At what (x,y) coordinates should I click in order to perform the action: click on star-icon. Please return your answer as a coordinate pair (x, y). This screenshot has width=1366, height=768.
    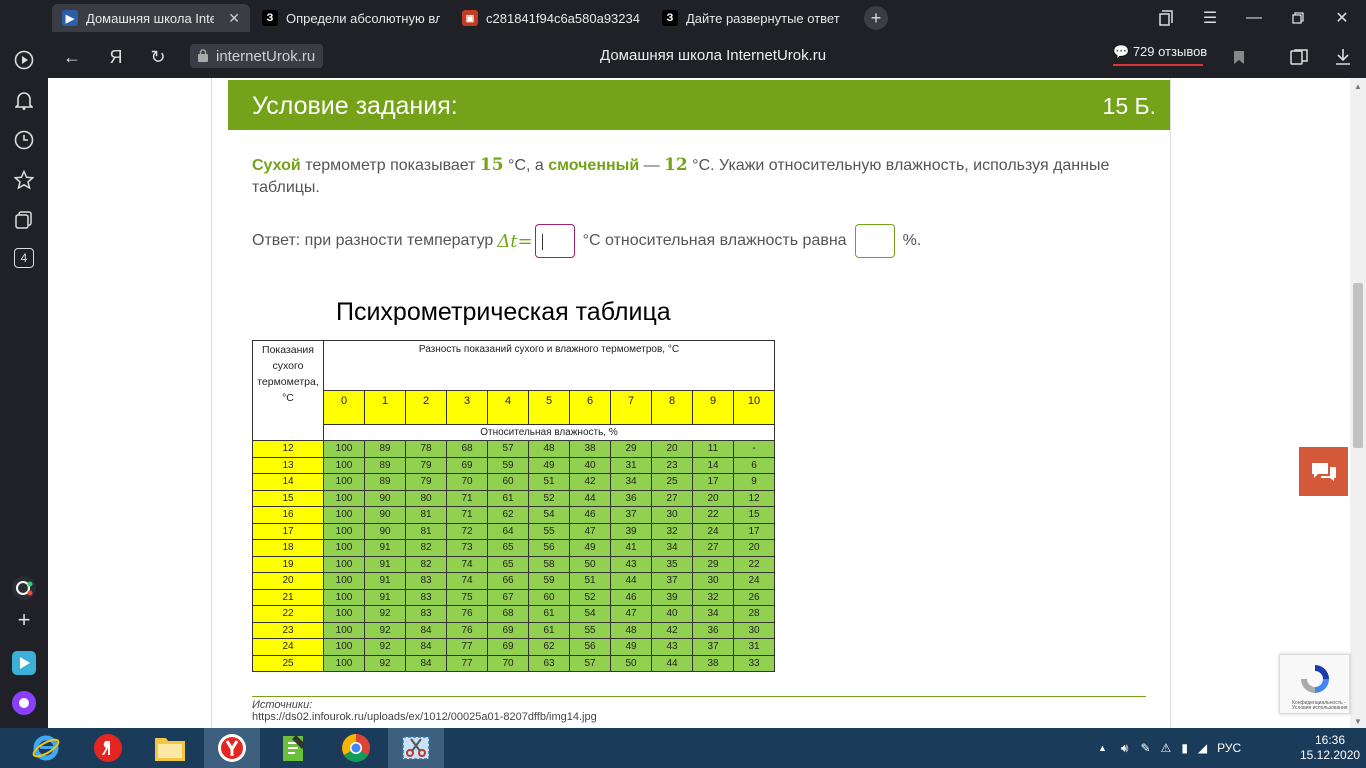
    Looking at the image, I should click on (24, 180).